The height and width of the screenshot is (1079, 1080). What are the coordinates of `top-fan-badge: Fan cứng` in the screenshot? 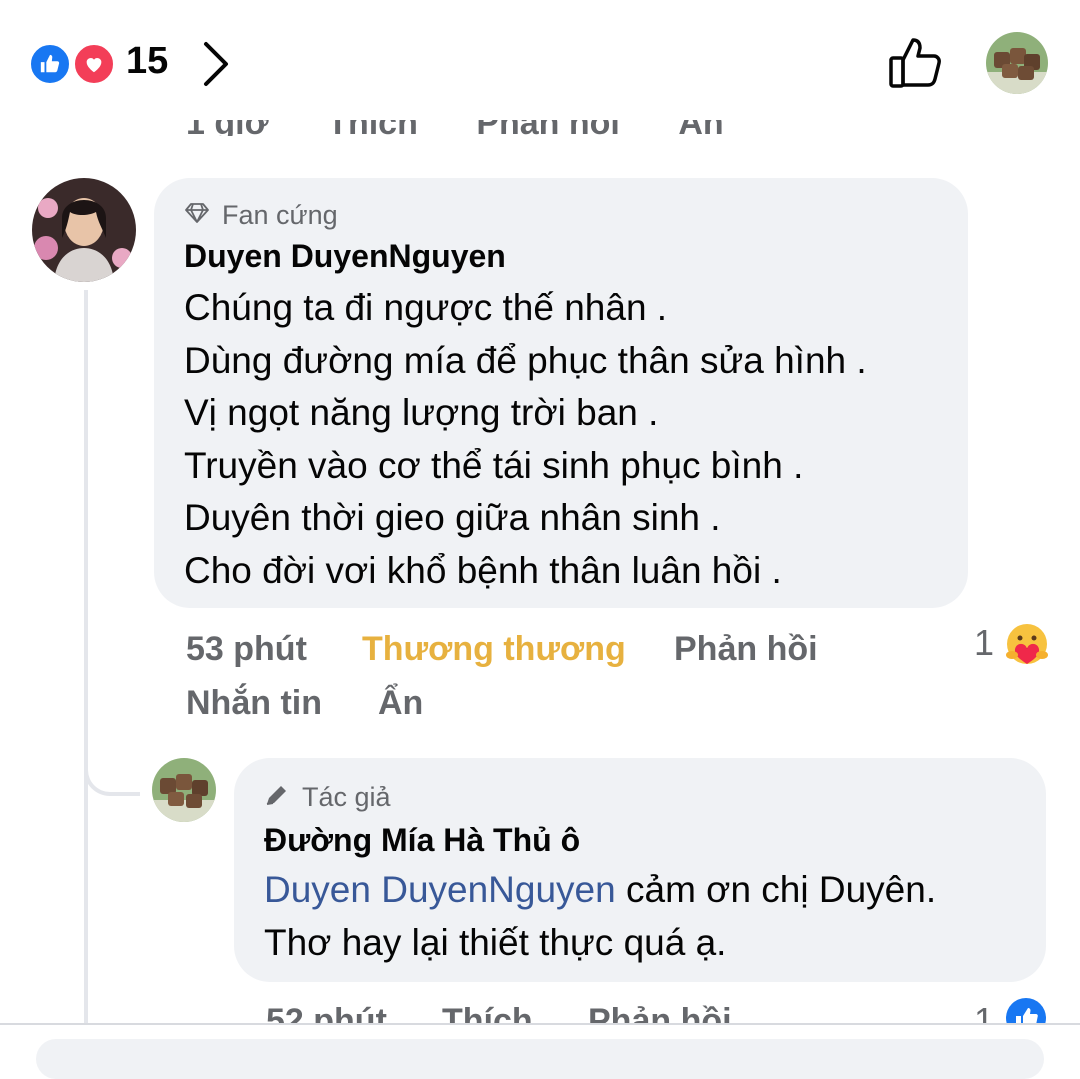 It's located at (261, 215).